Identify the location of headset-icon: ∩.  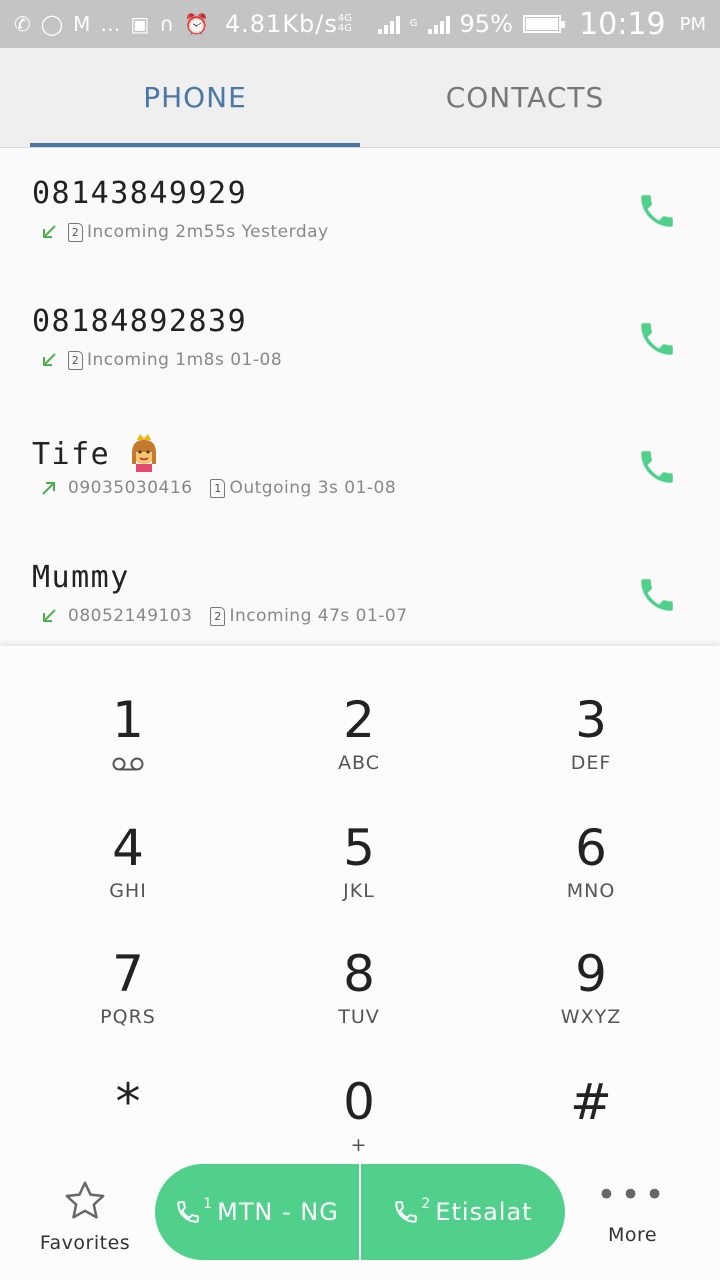
(166, 24).